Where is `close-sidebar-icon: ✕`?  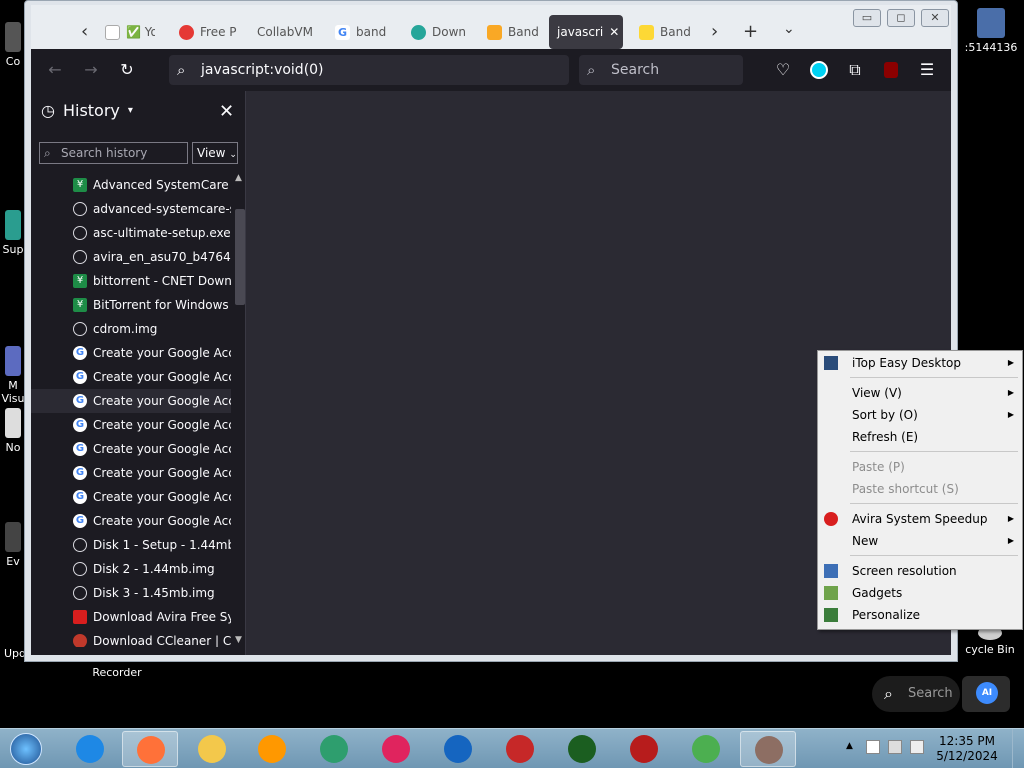
close-sidebar-icon: ✕ is located at coordinates (226, 111).